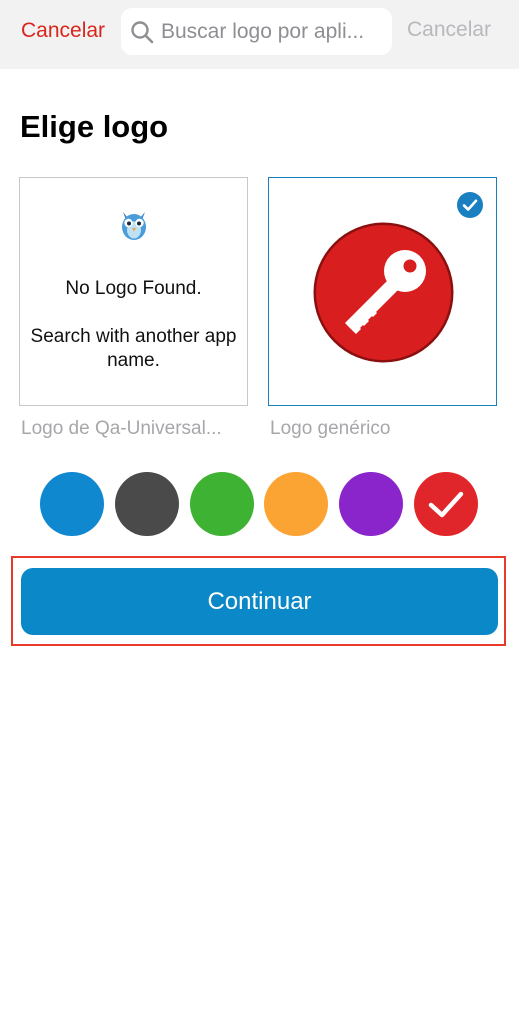 This screenshot has width=519, height=1024. Describe the element at coordinates (142, 32) in the screenshot. I see `search-icon` at that location.